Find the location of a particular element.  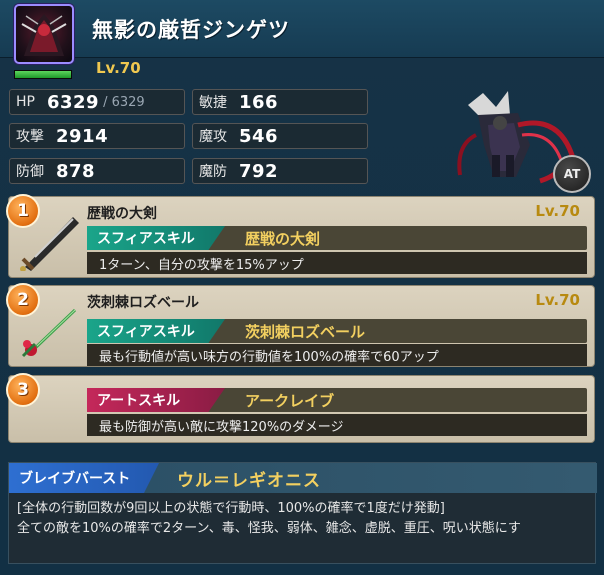

brave-burst-header: ブレイブバースト ウル＝レギオニス is located at coordinates (303, 478).